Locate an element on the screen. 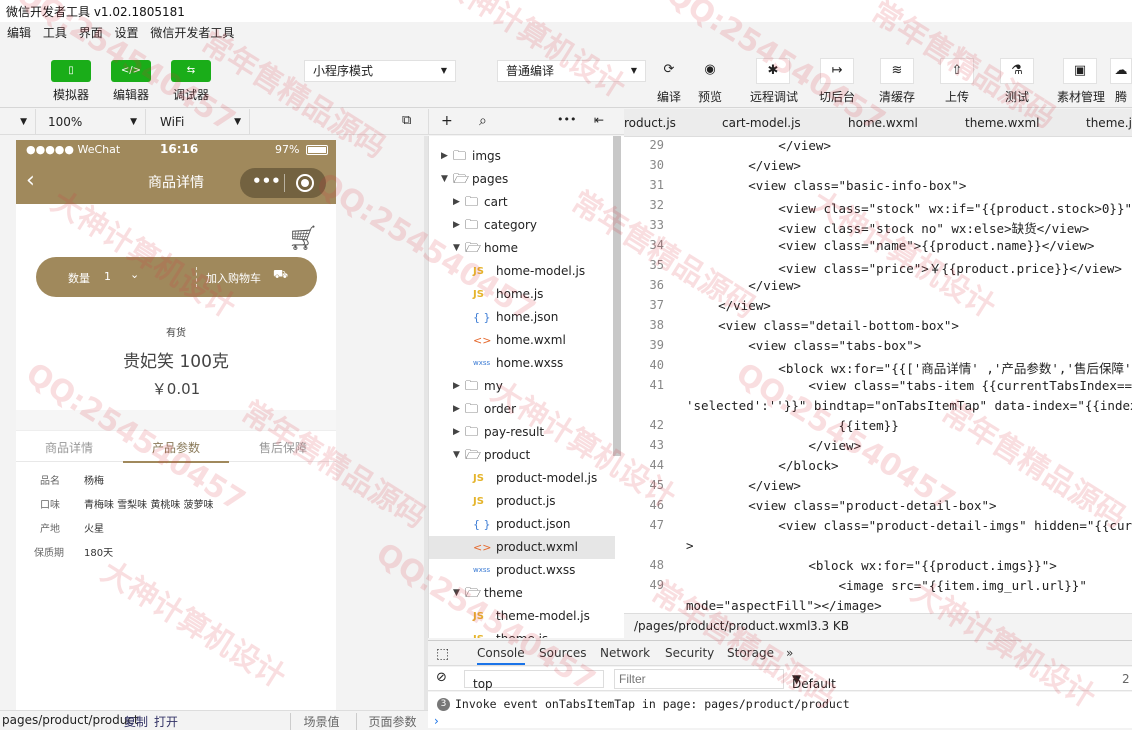 This screenshot has width=1132, height=730. menu-view: 界面 is located at coordinates (91, 33).